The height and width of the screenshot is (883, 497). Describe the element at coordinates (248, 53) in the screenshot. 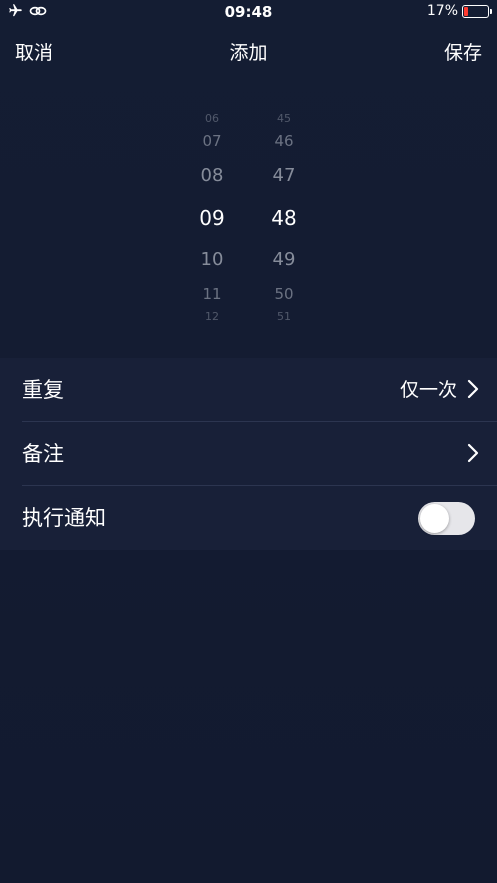

I see `page-title: 添加` at that location.